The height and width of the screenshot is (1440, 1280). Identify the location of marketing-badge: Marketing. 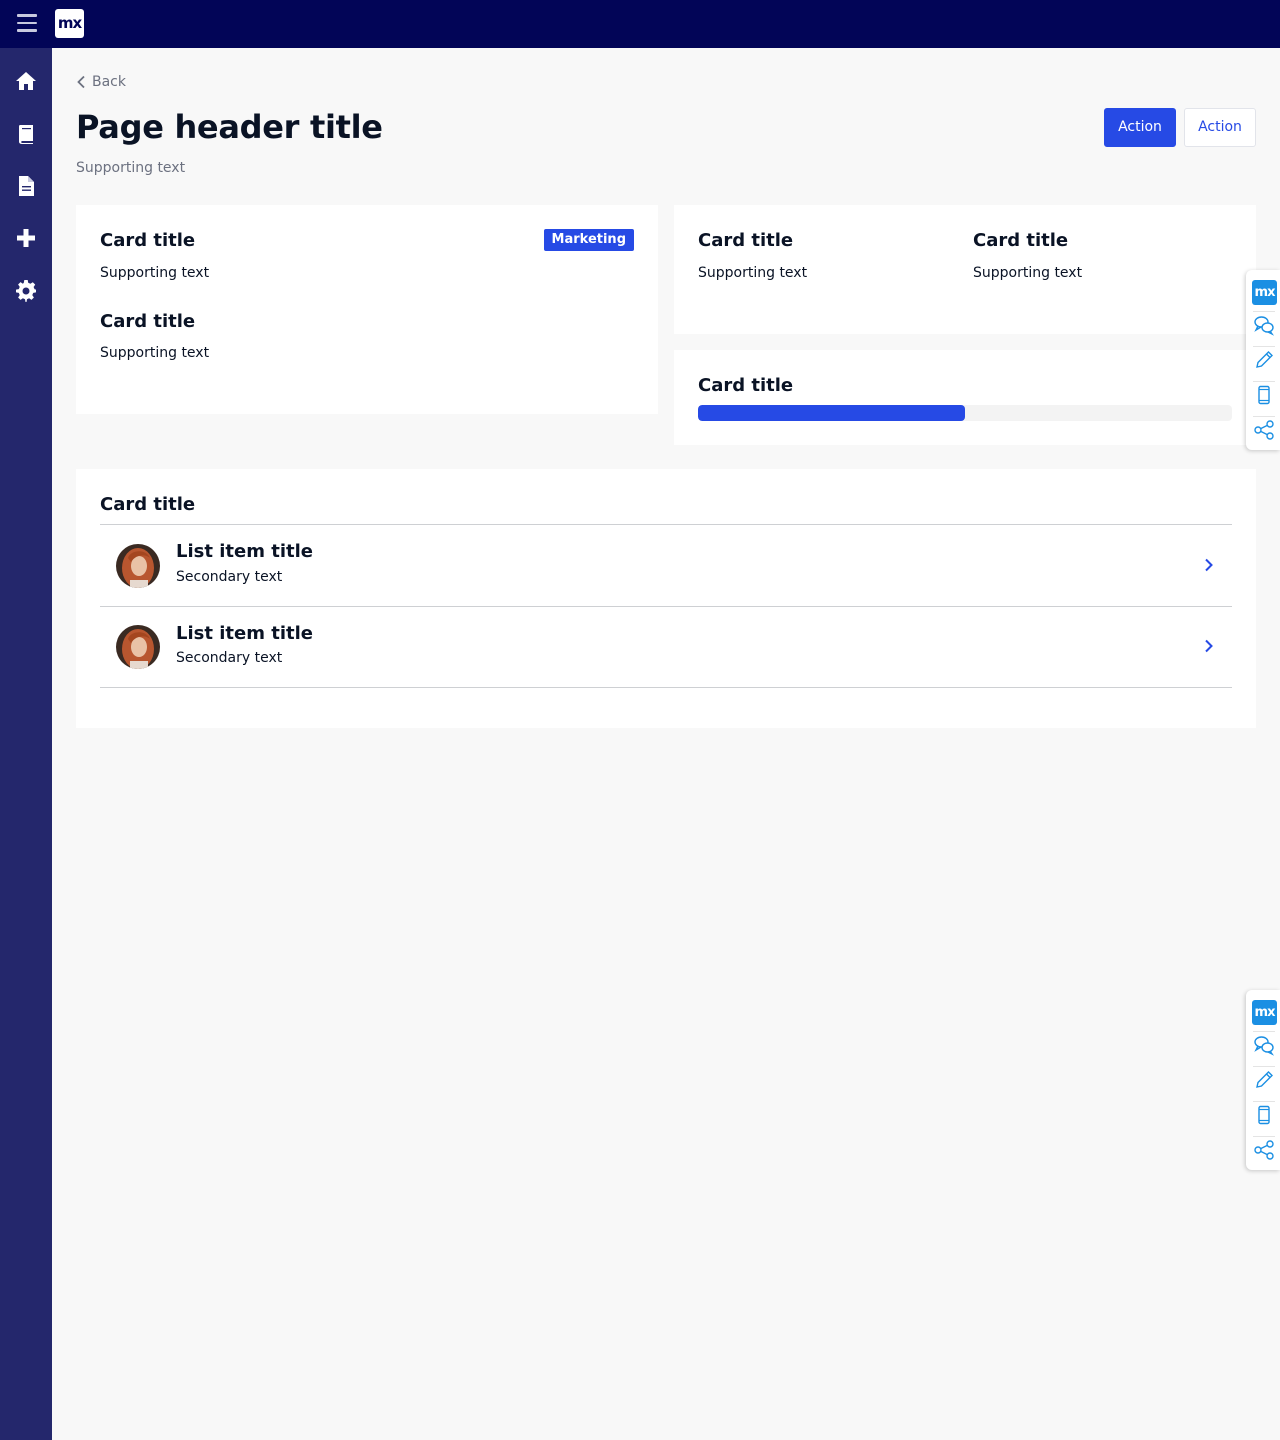
(588, 240).